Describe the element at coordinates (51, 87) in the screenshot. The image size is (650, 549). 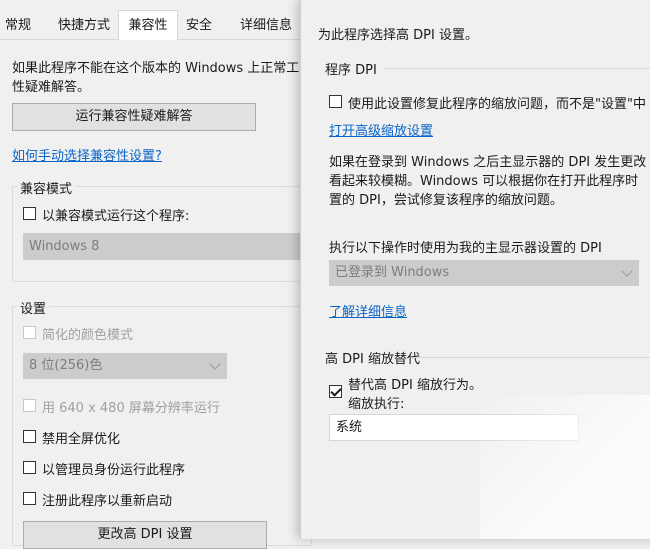
I see `intro-text-2: 性疑难解答。` at that location.